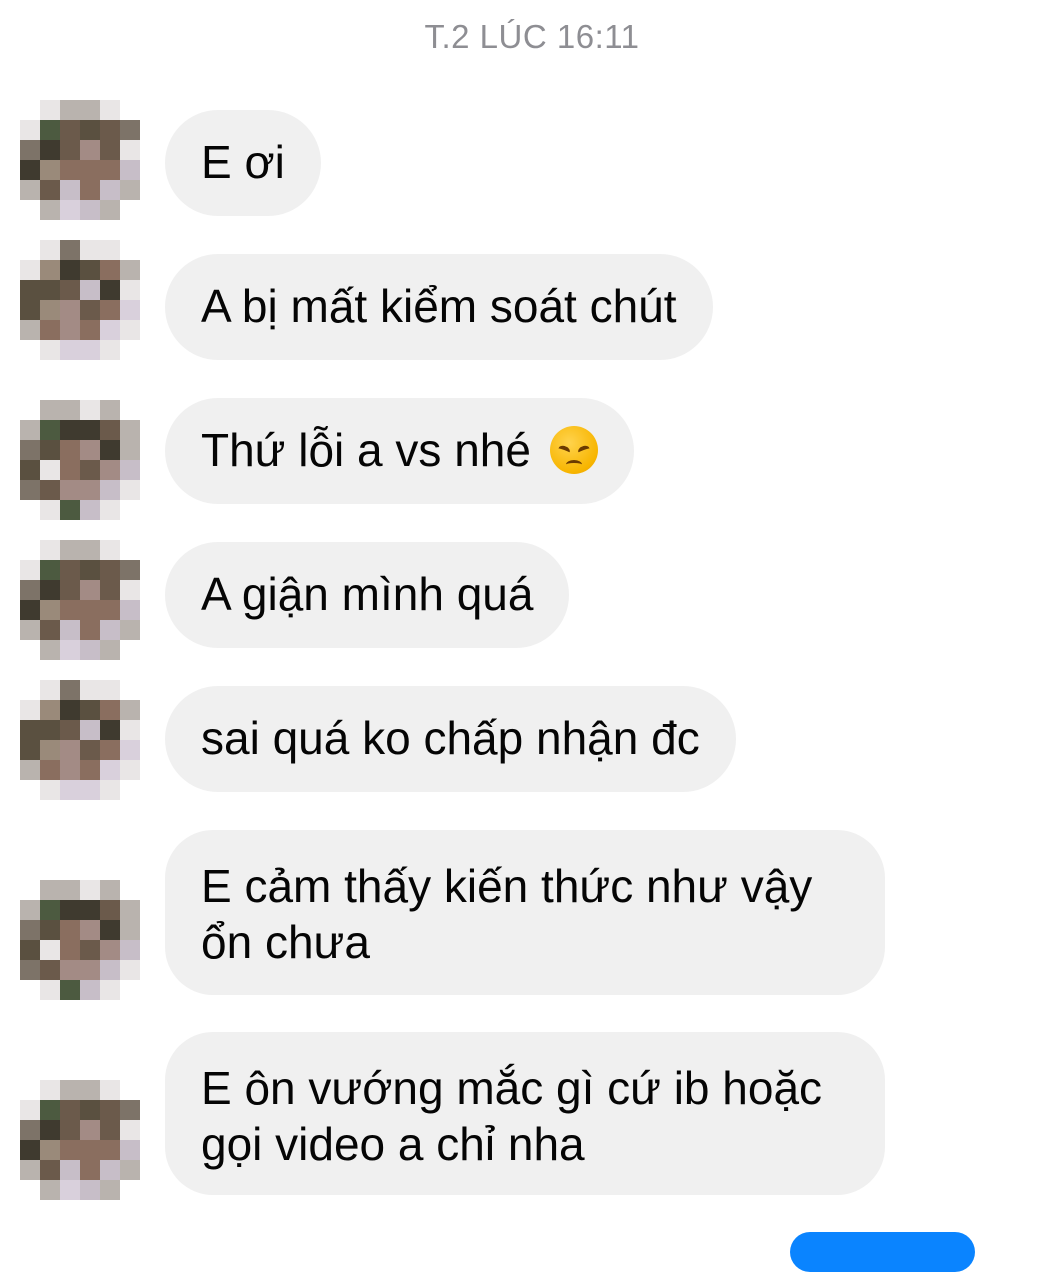  Describe the element at coordinates (393, 1144) in the screenshot. I see `message-text-line: gọi video a chỉ nha` at that location.